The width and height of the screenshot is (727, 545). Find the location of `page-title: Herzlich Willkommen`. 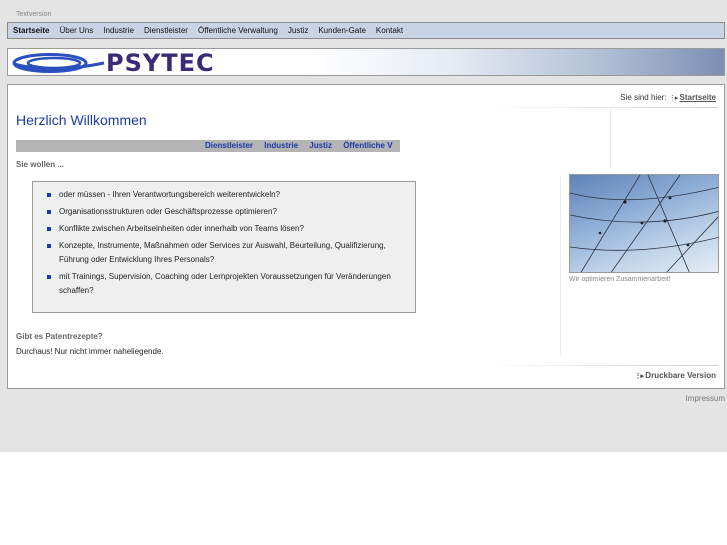

page-title: Herzlich Willkommen is located at coordinates (81, 120).